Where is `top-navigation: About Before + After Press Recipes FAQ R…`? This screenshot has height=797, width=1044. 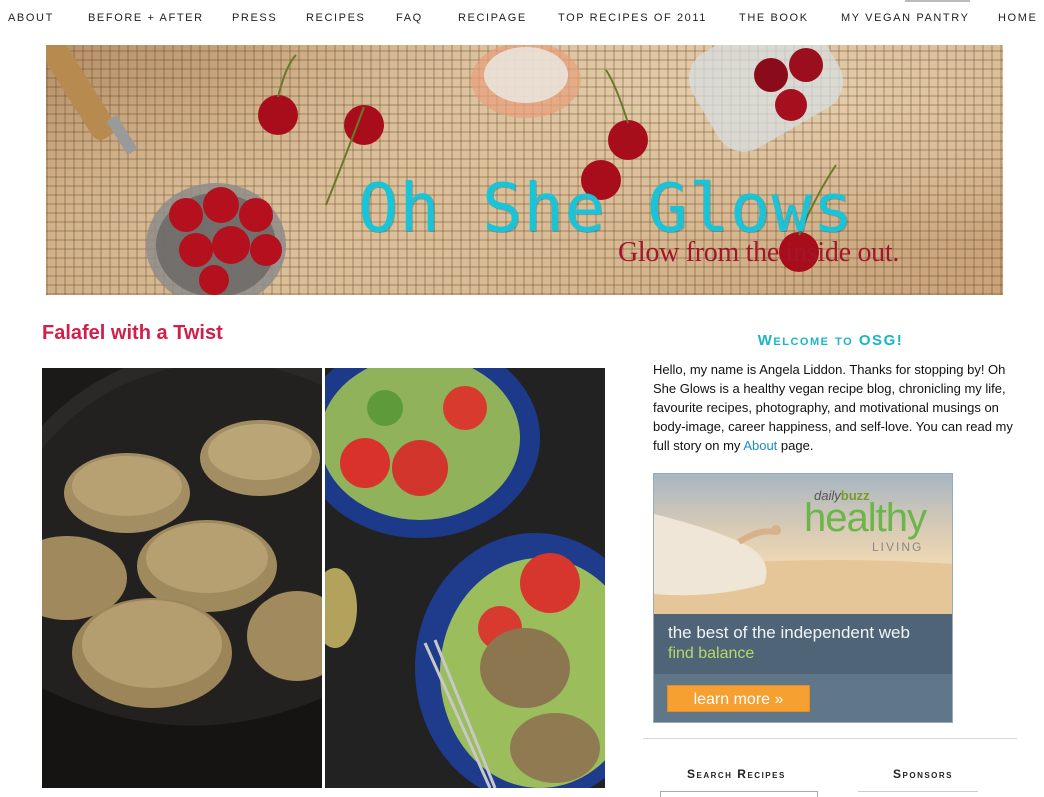
top-navigation: About Before + After Press Recipes FAQ R… is located at coordinates (522, 19).